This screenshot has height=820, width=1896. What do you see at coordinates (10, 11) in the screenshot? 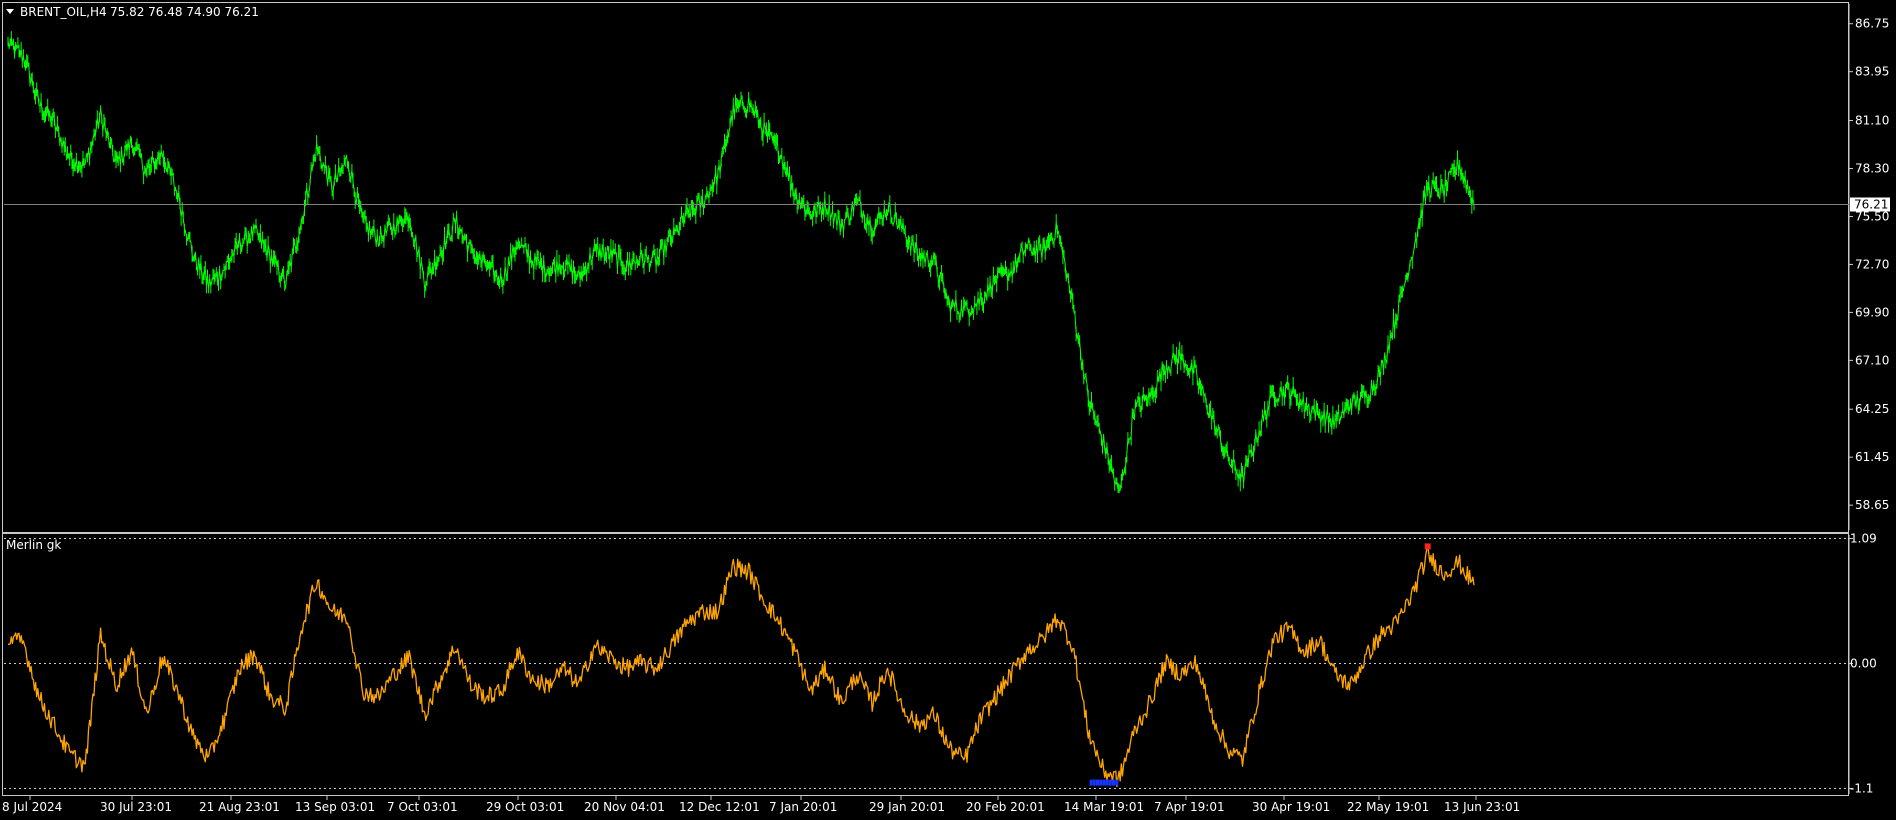
I see `triangle-down-icon` at bounding box center [10, 11].